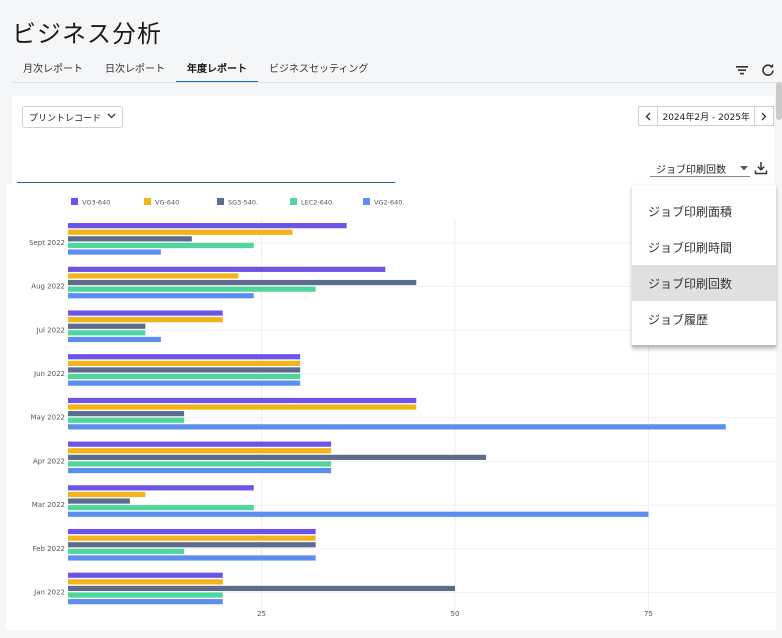 The image size is (782, 638). I want to click on category-label: Aug 2022, so click(48, 287).